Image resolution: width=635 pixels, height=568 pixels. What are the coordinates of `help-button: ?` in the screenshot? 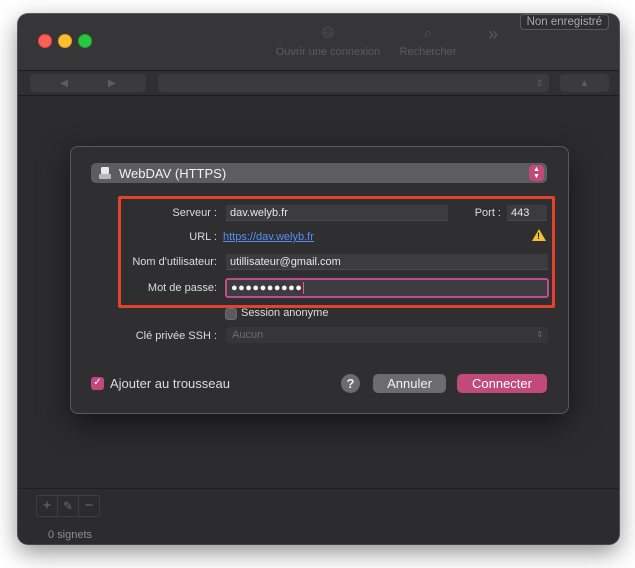 It's located at (350, 383).